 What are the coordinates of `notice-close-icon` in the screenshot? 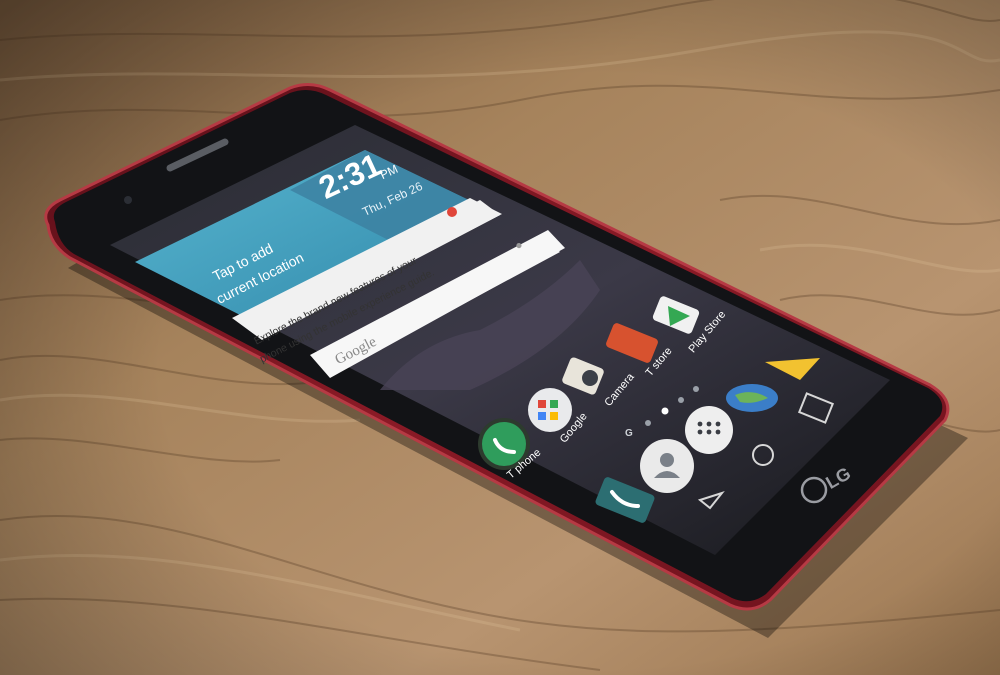 It's located at (452, 212).